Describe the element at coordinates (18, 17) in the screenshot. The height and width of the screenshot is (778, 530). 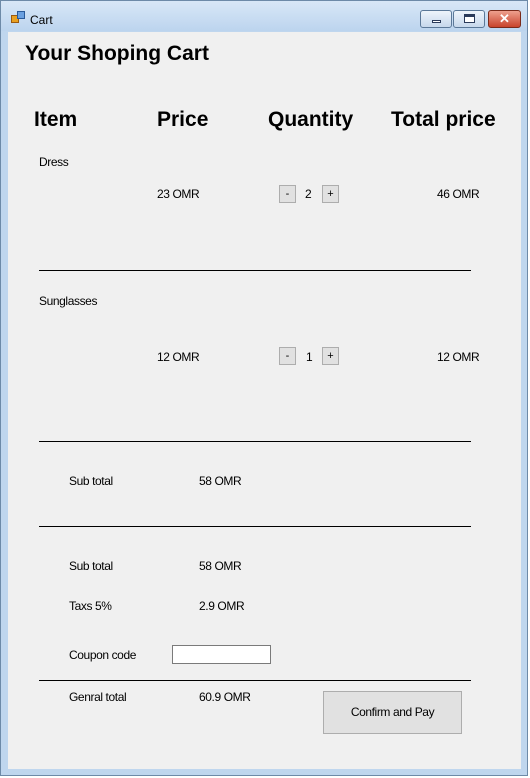
I see `app-icon` at that location.